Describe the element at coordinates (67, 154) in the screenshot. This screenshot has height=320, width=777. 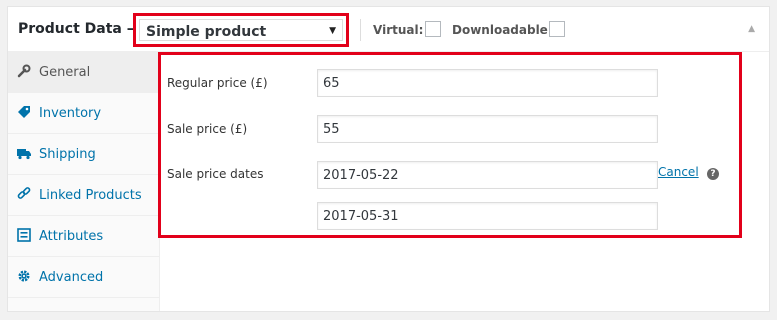
I see `tab-shipping-label: Shipping` at that location.